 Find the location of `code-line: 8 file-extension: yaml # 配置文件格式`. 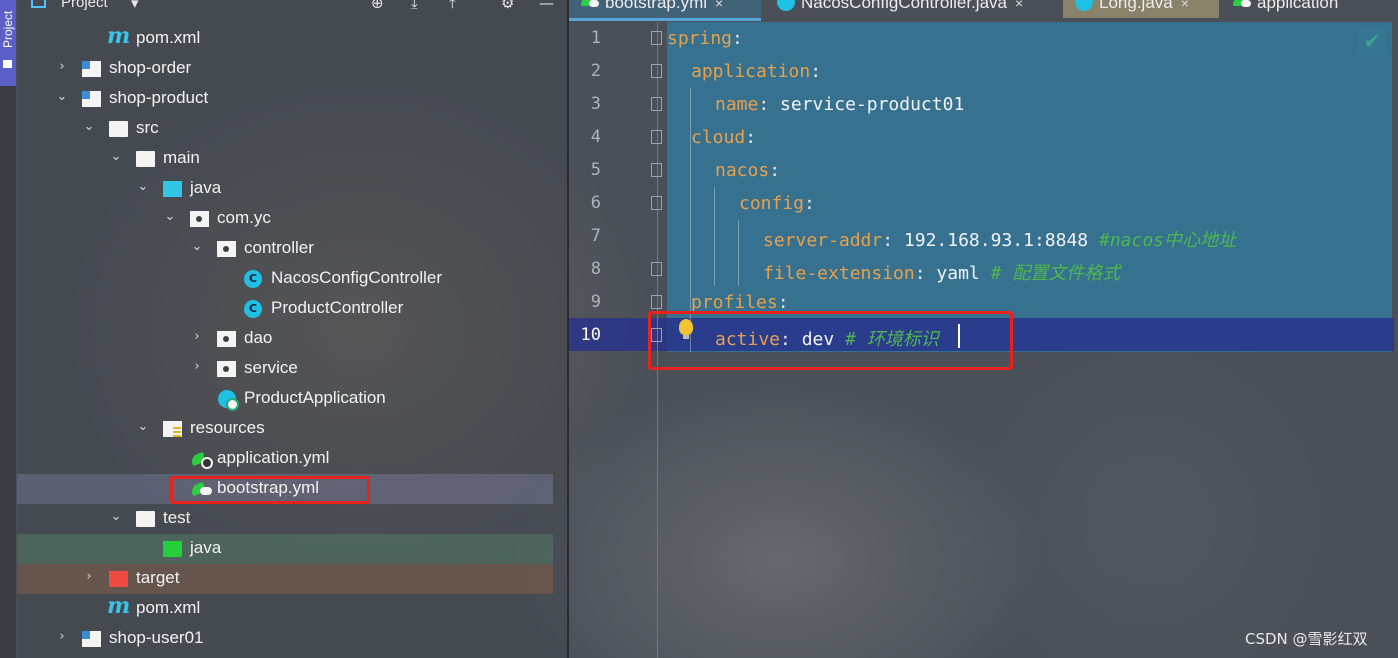

code-line: 8 file-extension: yaml # 配置文件格式 is located at coordinates (983, 269).